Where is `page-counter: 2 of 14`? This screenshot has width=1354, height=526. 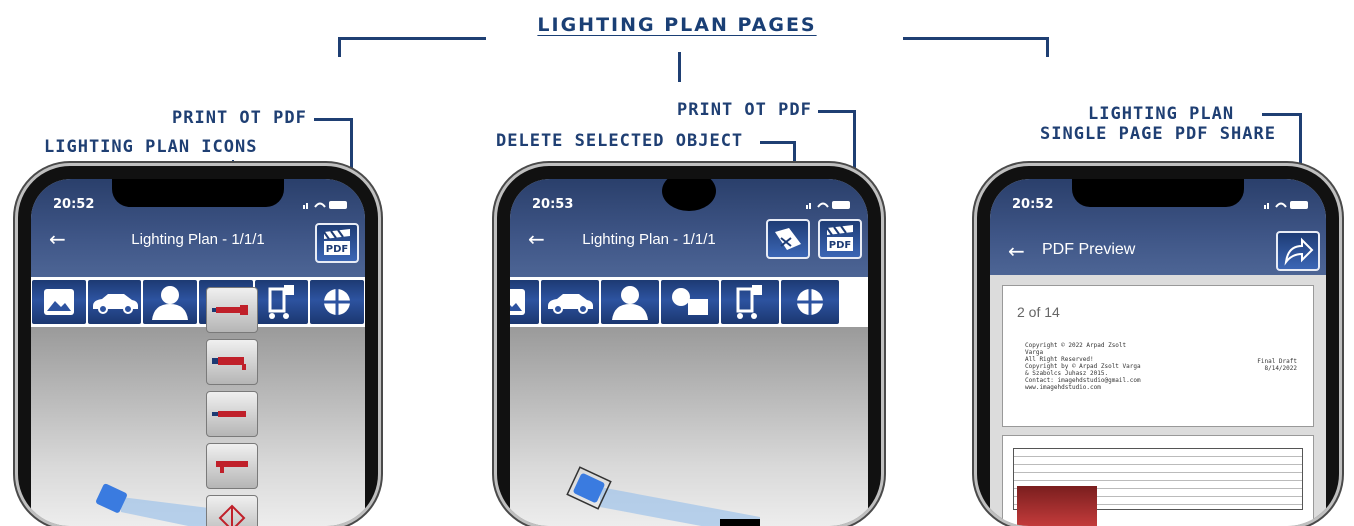 page-counter: 2 of 14 is located at coordinates (1038, 312).